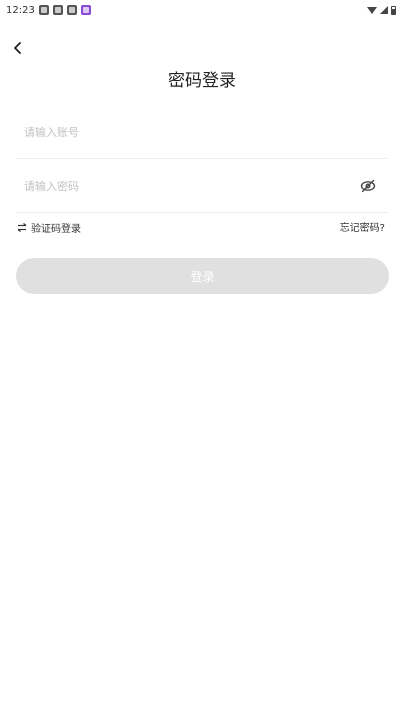 The image size is (404, 720). I want to click on status-bar: 12:23, so click(202, 10).